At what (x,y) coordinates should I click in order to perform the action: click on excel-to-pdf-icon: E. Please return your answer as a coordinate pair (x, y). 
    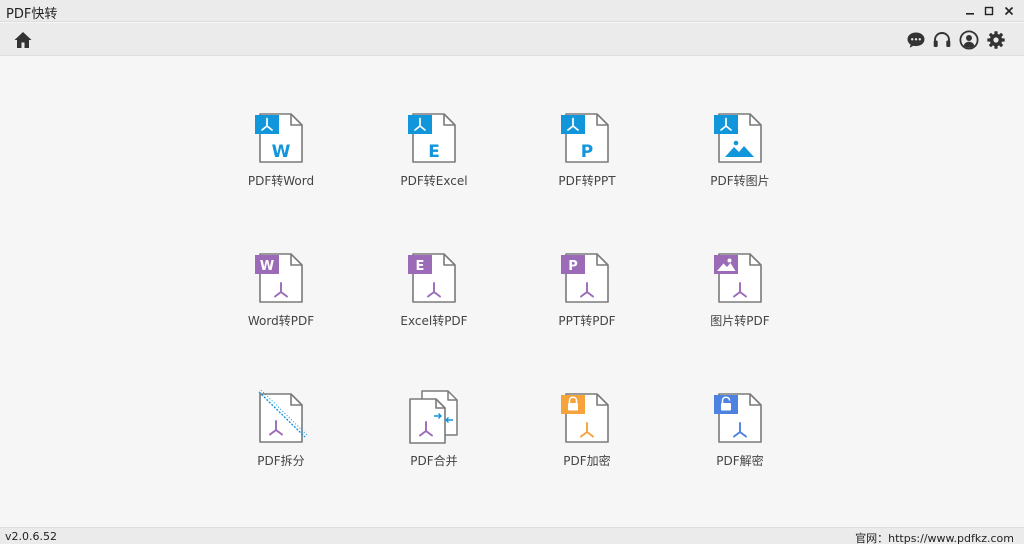
    Looking at the image, I should click on (432, 278).